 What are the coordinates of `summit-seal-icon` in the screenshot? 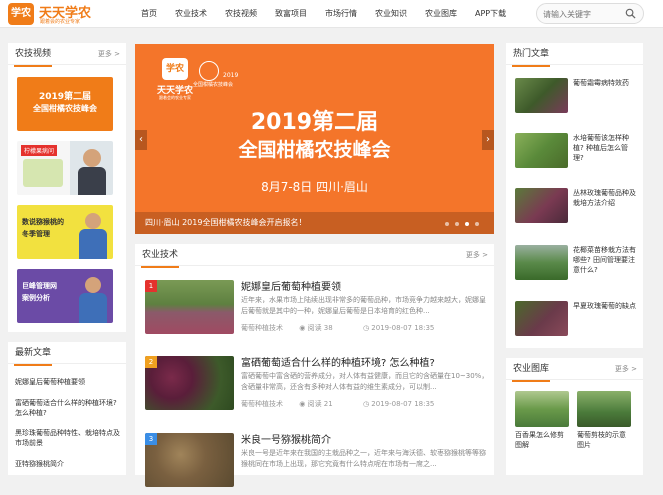 It's located at (209, 71).